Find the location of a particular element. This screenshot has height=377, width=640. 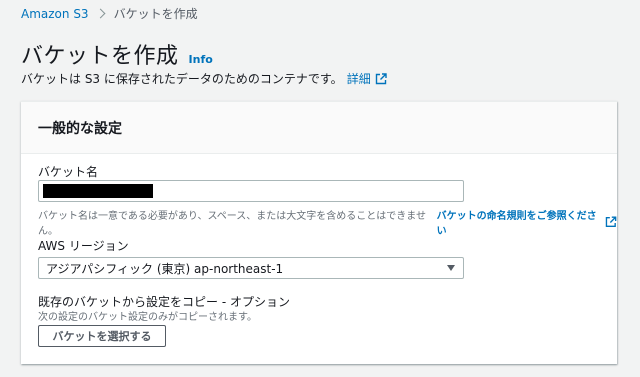

page-description: バケットは S3 に保存されたデータのためのコンテナです。 詳細 is located at coordinates (204, 78).